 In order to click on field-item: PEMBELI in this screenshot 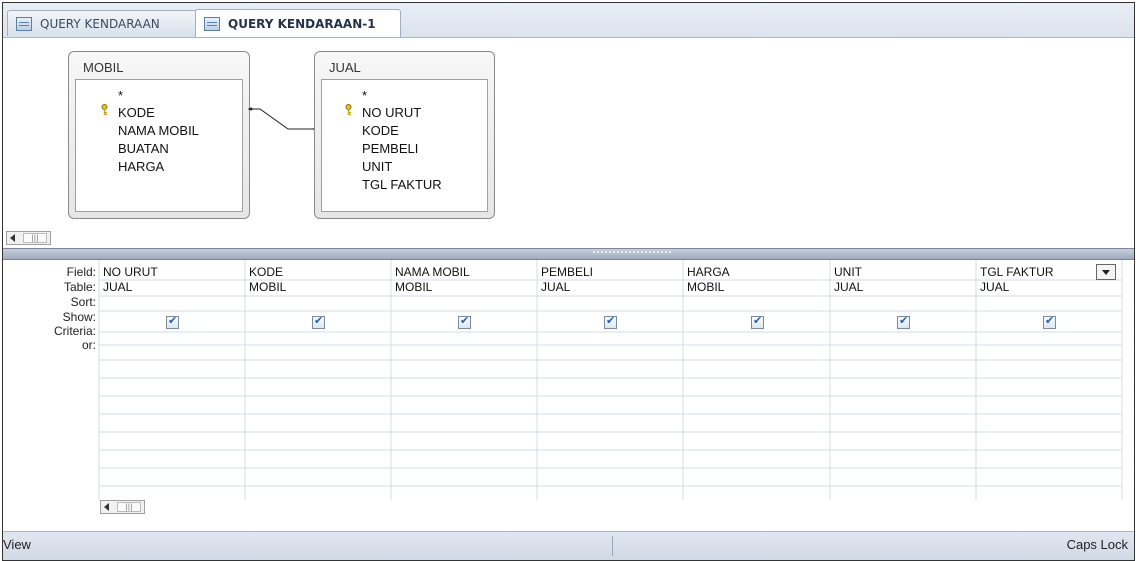, I will do `click(390, 148)`.